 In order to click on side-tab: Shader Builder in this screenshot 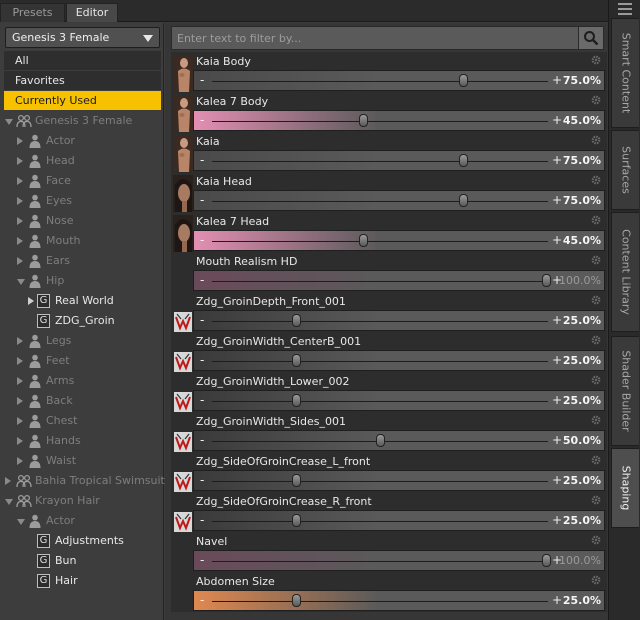, I will do `click(625, 391)`.